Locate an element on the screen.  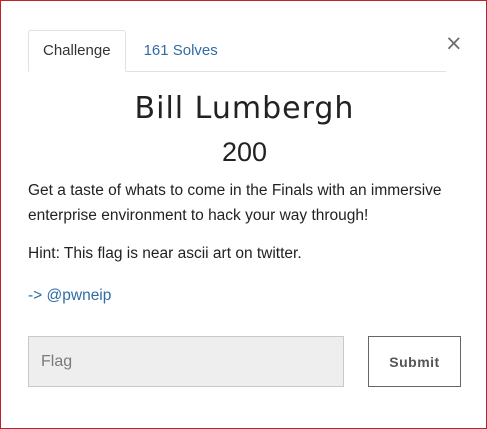
challenge-value: 200 is located at coordinates (244, 152).